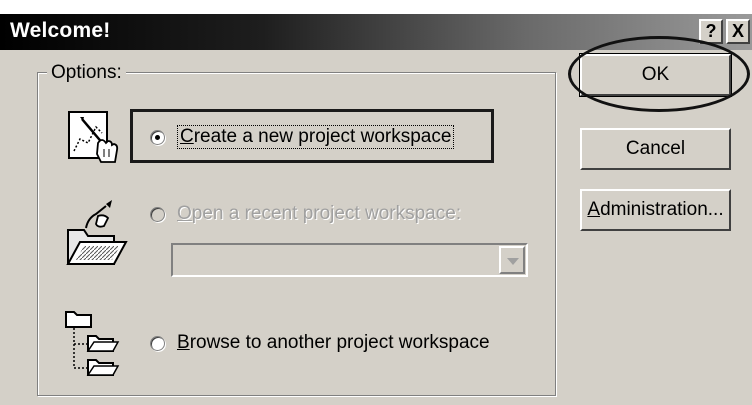  What do you see at coordinates (738, 31) in the screenshot?
I see `close-button: X` at bounding box center [738, 31].